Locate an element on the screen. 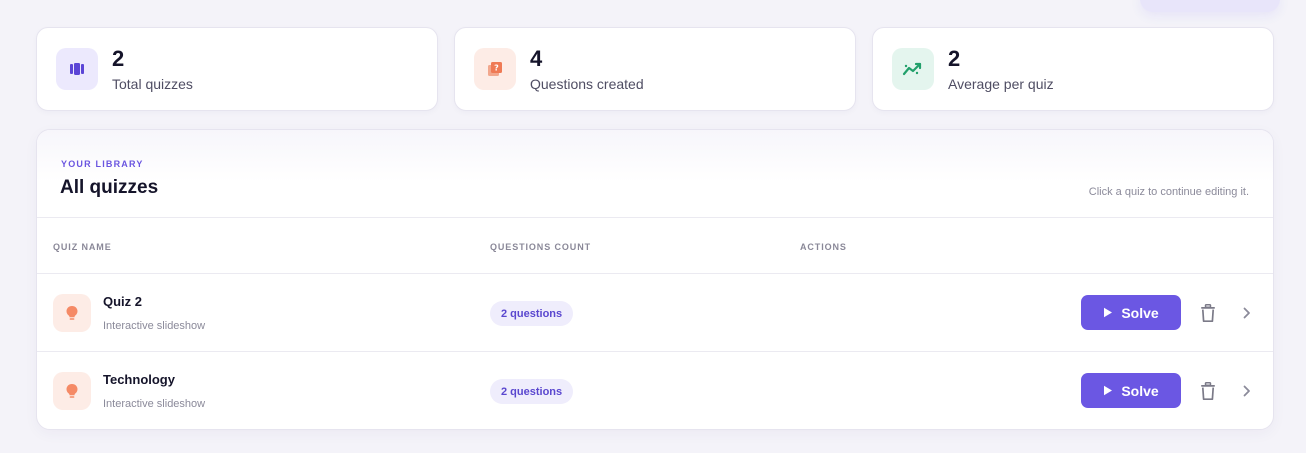 The width and height of the screenshot is (1306, 453). stat-value: 4 is located at coordinates (536, 58).